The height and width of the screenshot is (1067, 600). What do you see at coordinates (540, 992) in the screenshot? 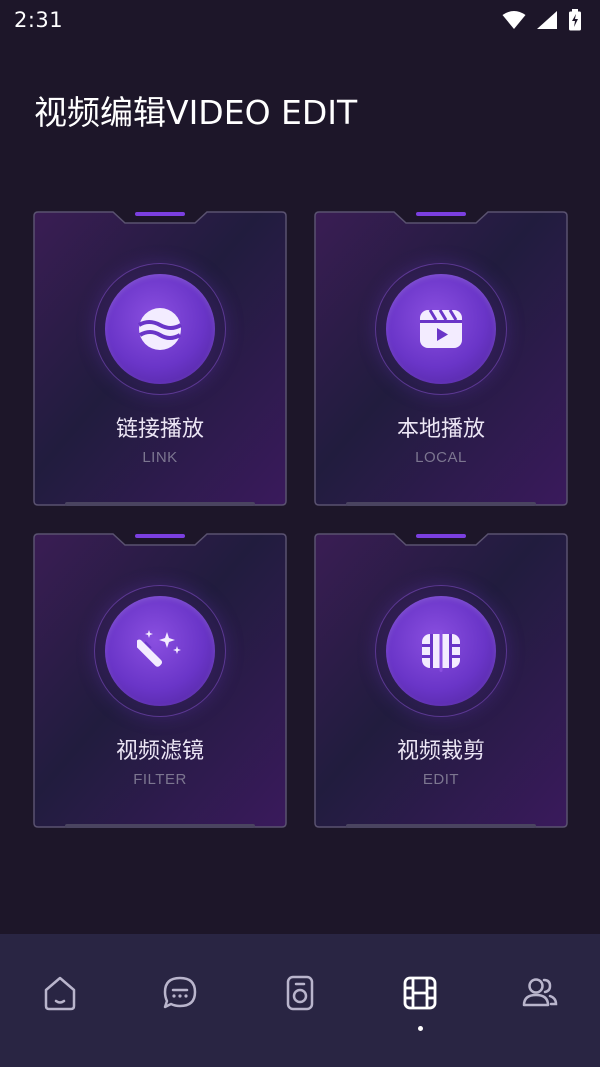
I see `users-icon` at bounding box center [540, 992].